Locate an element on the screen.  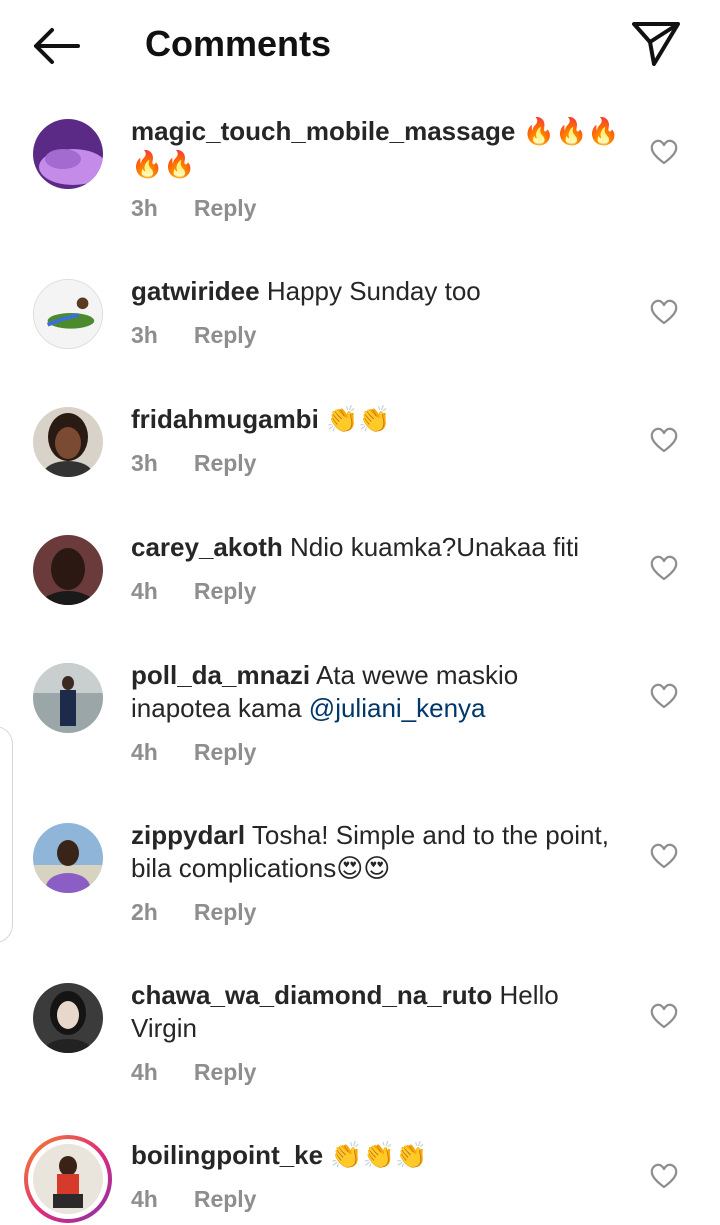
avatar-story-ring is located at coordinates (68, 1179).